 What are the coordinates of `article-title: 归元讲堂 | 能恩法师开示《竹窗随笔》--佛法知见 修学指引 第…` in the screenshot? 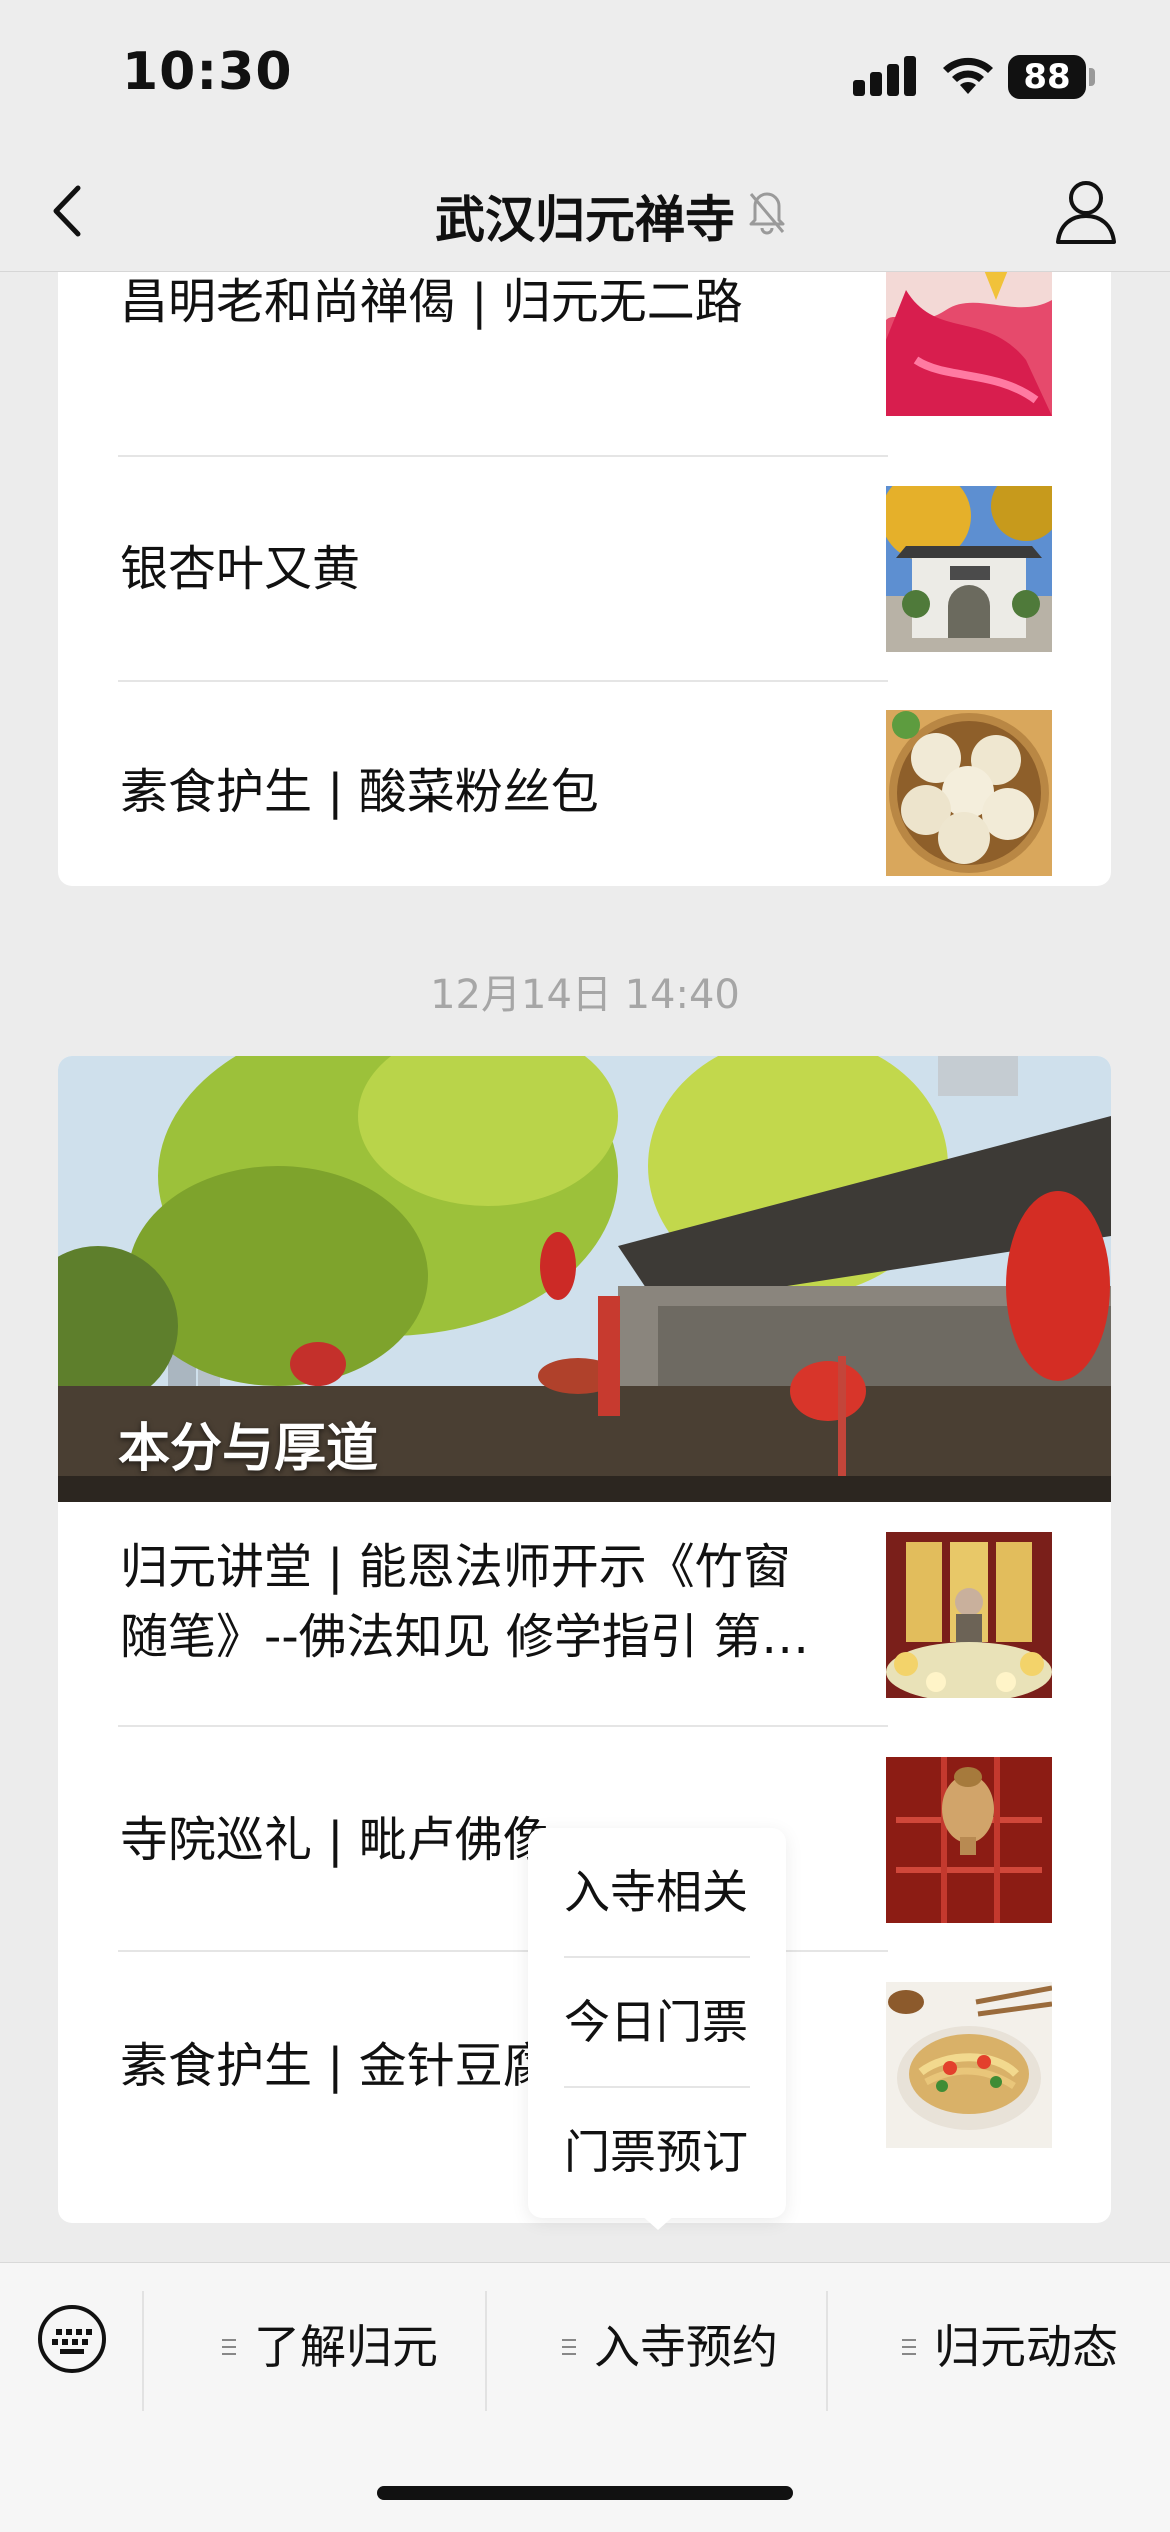 It's located at (465, 1602).